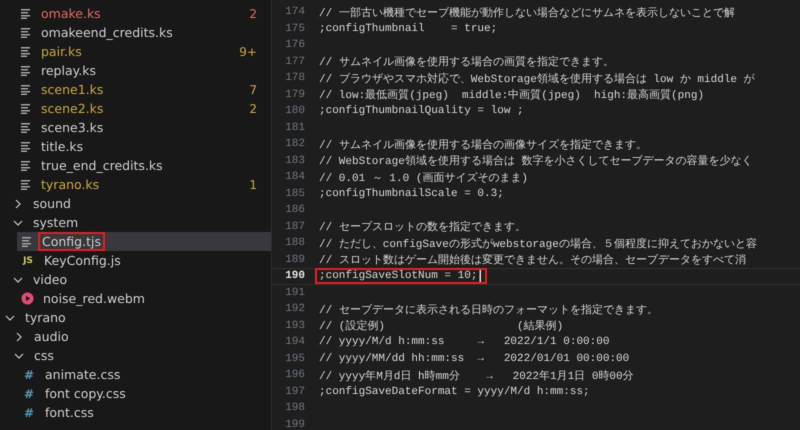 The height and width of the screenshot is (430, 800). I want to click on line-number: 196, so click(295, 375).